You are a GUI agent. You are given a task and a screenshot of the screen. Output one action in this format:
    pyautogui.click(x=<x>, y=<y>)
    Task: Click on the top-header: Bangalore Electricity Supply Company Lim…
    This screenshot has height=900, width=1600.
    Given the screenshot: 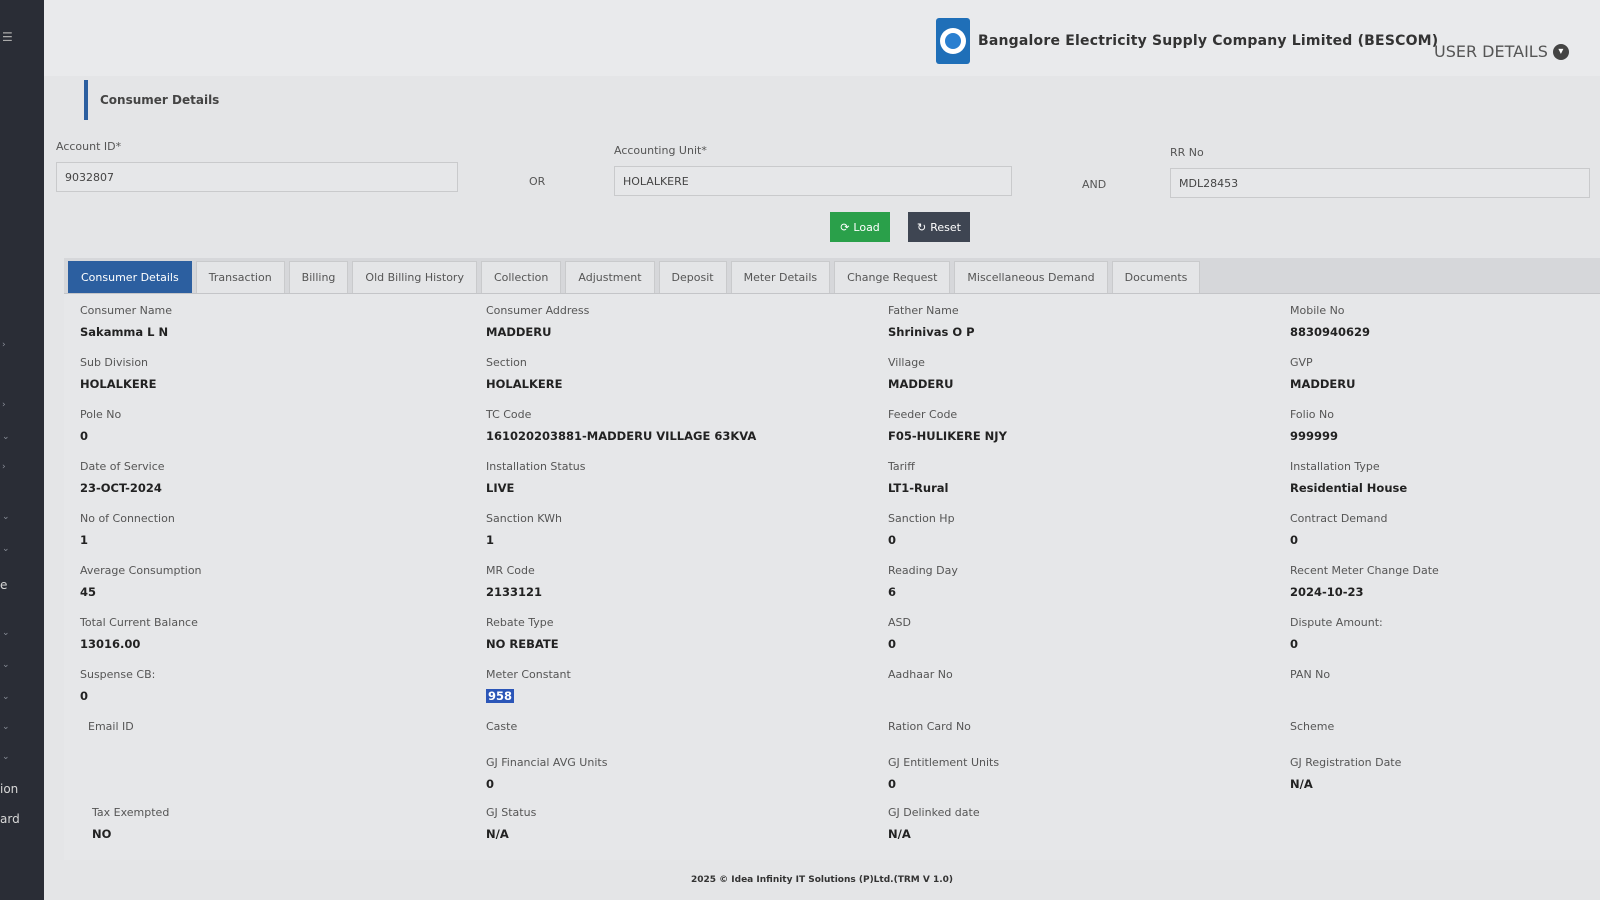 What is the action you would take?
    pyautogui.click(x=822, y=38)
    